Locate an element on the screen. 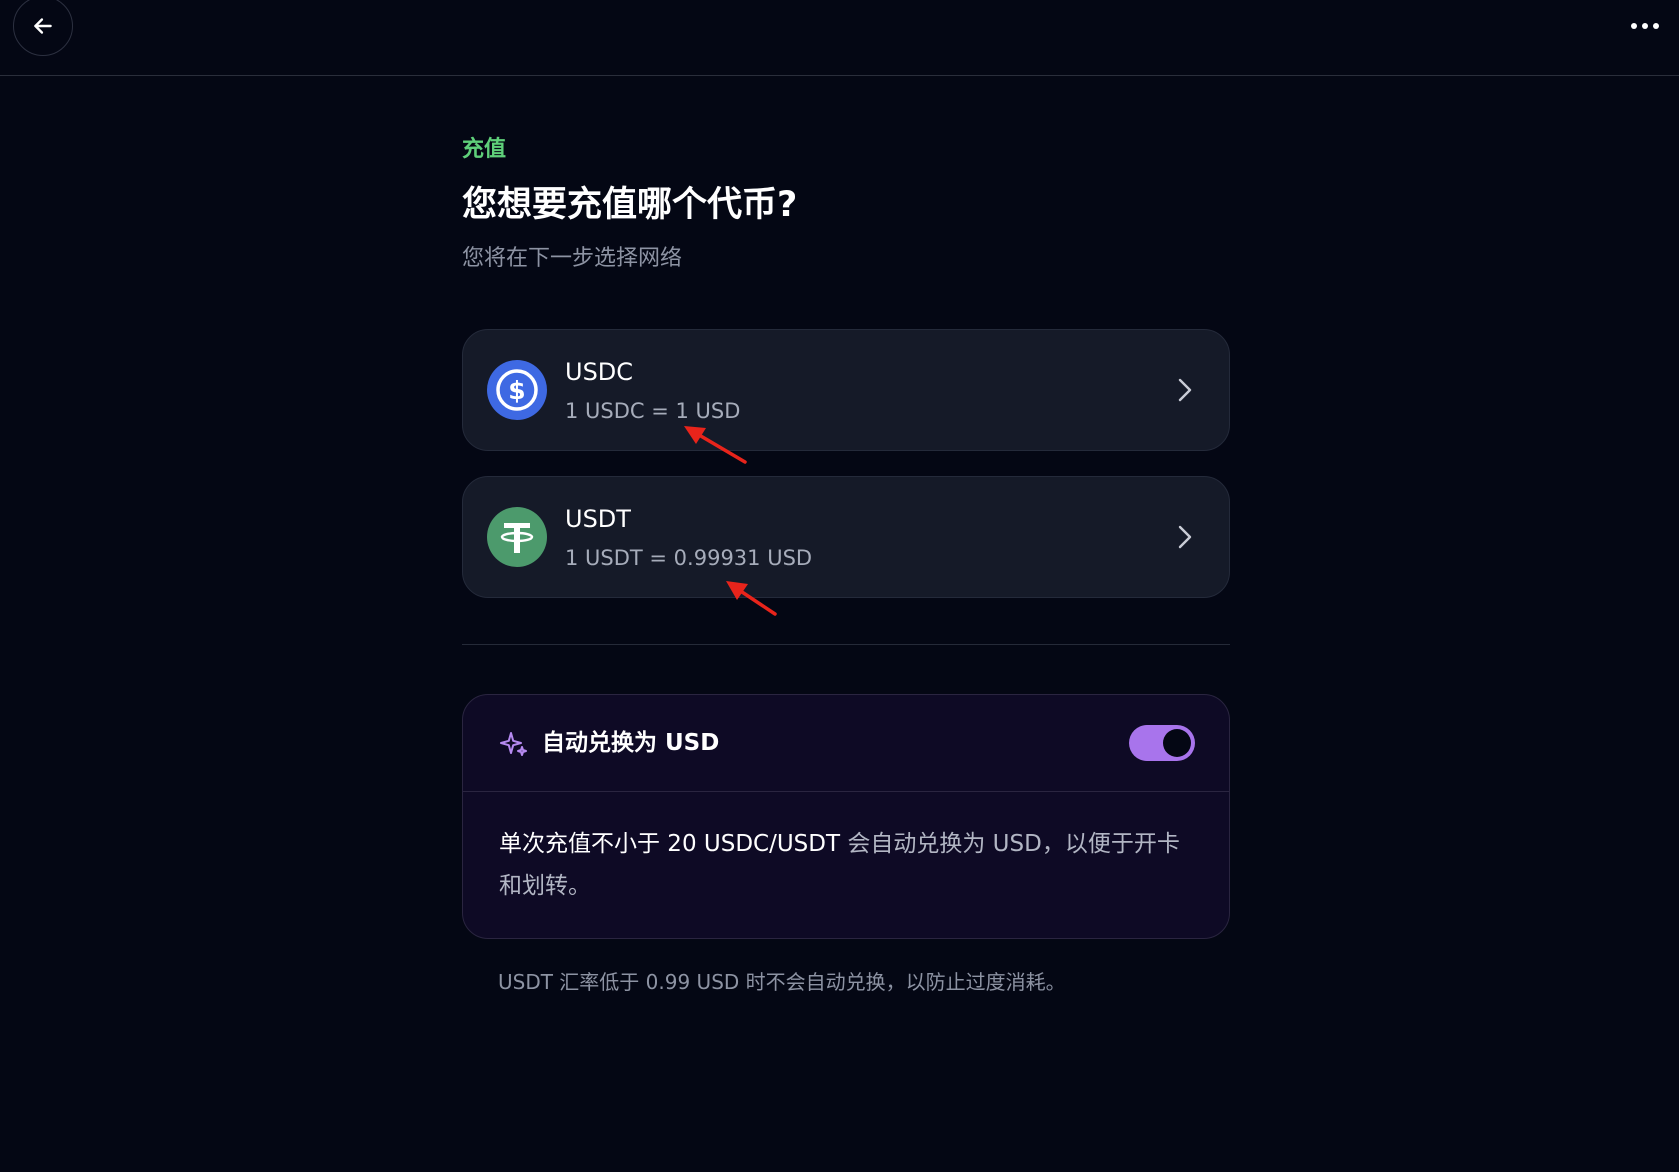 The width and height of the screenshot is (1679, 1172). back-button is located at coordinates (43, 28).